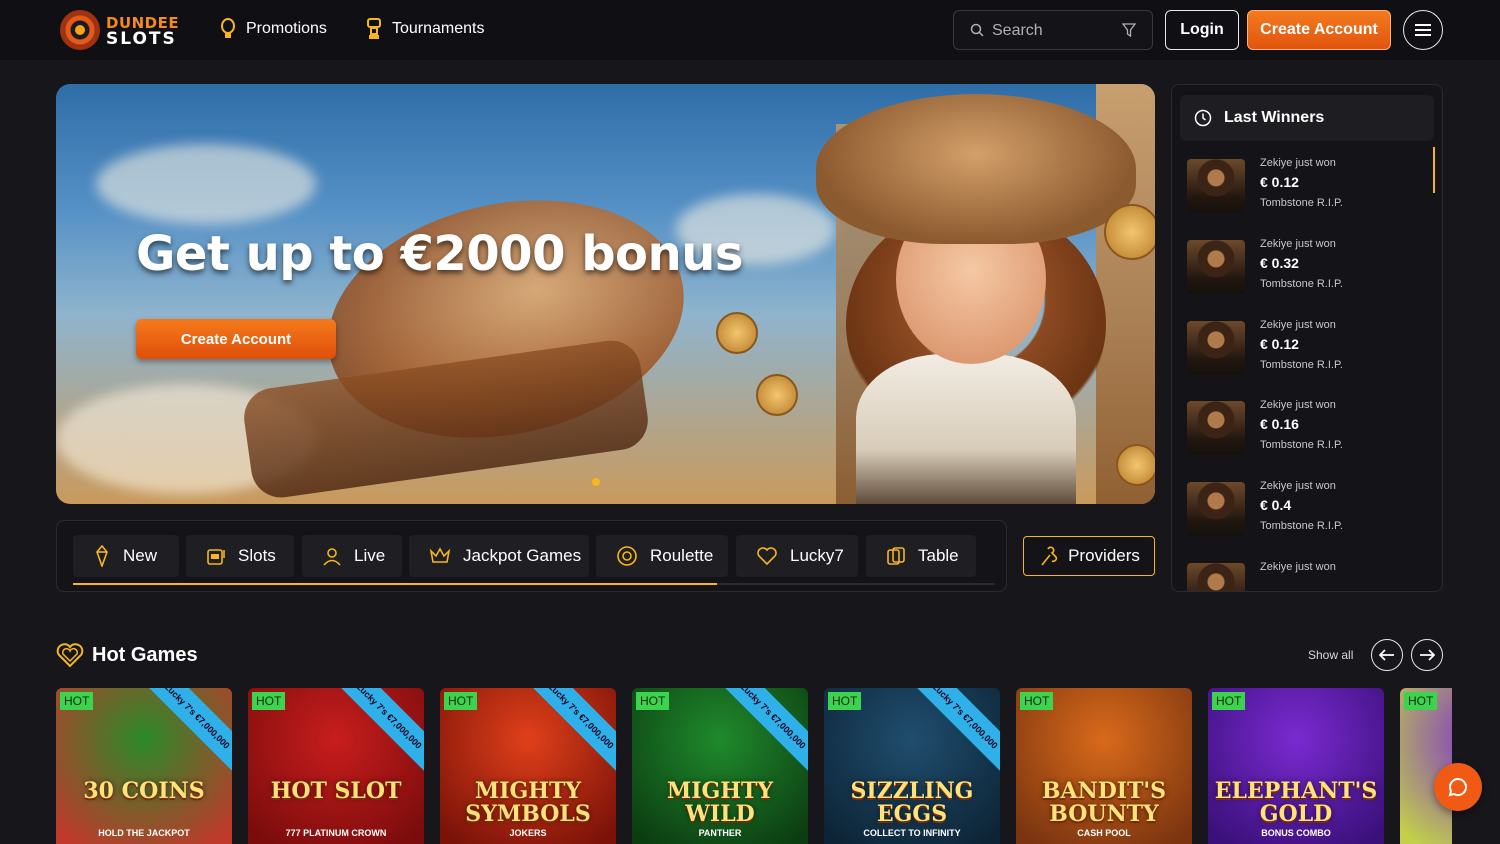 Image resolution: width=1500 pixels, height=844 pixels. What do you see at coordinates (395, 584) in the screenshot?
I see `tab-scroll-indicator` at bounding box center [395, 584].